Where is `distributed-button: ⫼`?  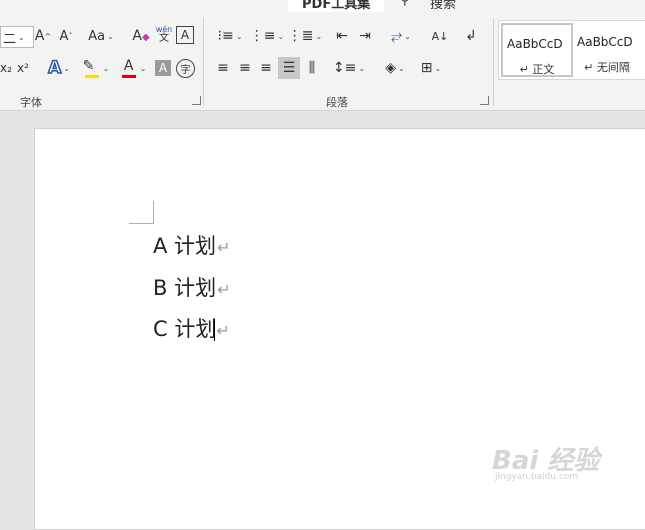
distributed-button: ⫼ is located at coordinates (312, 68).